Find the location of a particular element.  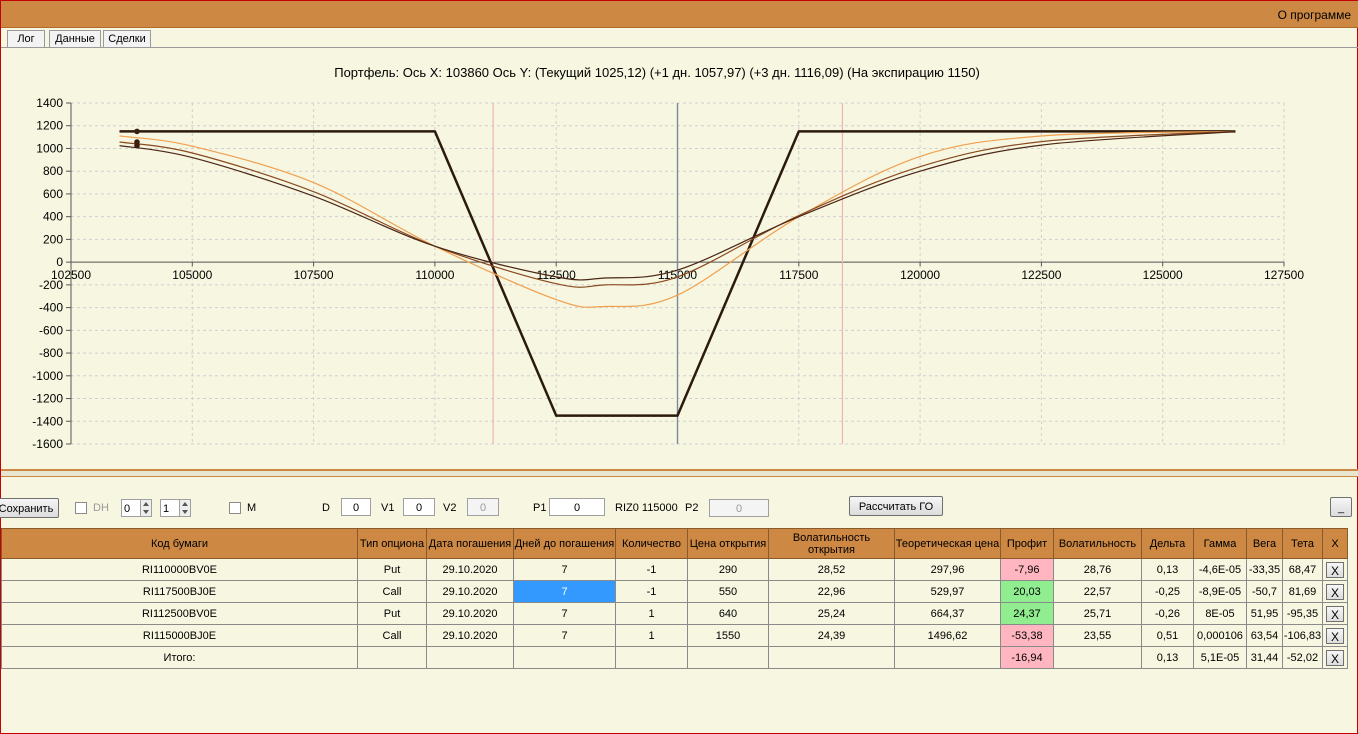

cell-theta: 68,47 is located at coordinates (1302, 569).